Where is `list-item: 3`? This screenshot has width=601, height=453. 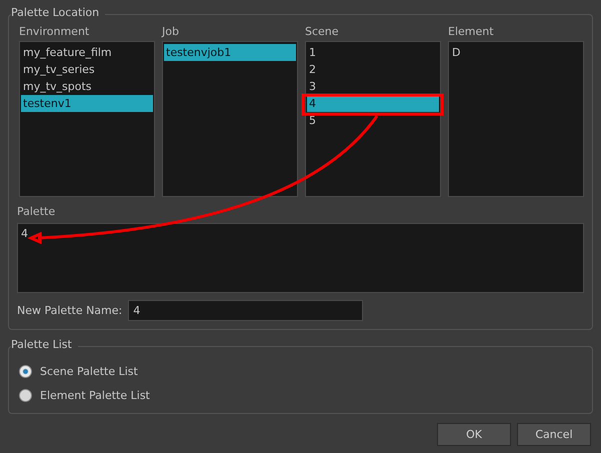 list-item: 3 is located at coordinates (373, 86).